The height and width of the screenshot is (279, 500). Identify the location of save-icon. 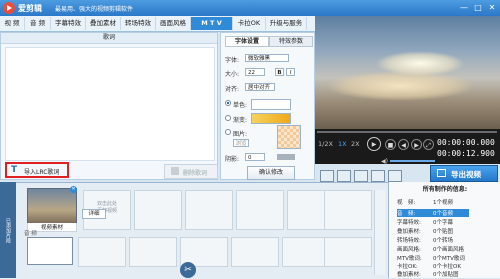
(361, 176).